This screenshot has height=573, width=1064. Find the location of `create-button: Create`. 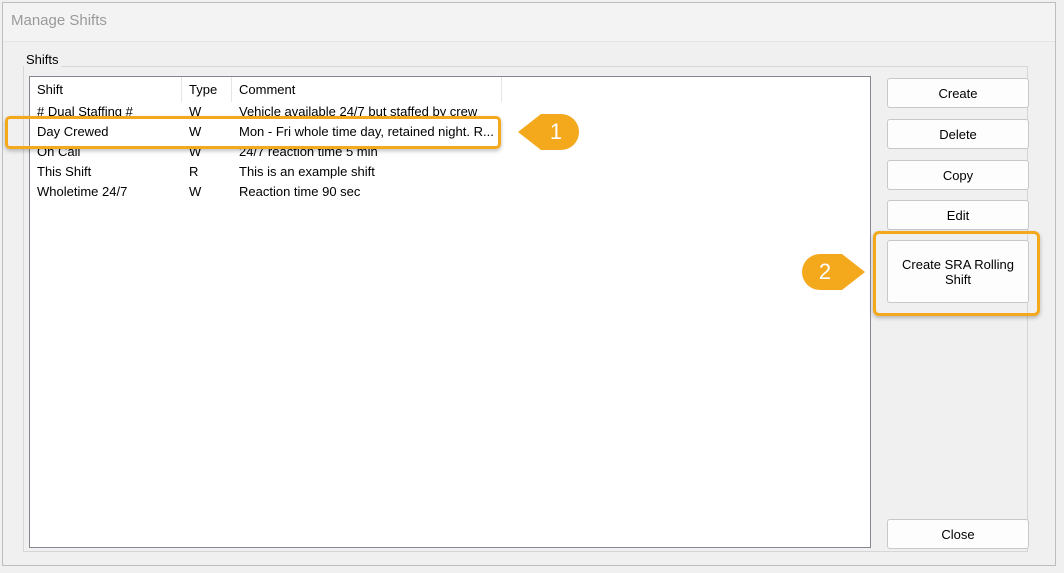

create-button: Create is located at coordinates (958, 93).